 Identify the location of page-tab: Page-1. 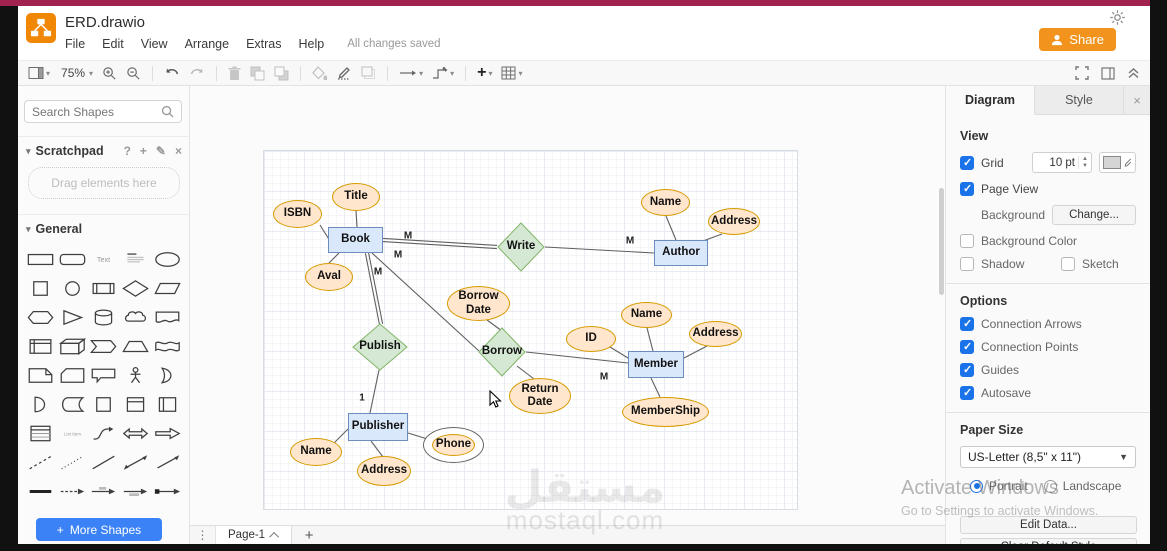
(254, 535).